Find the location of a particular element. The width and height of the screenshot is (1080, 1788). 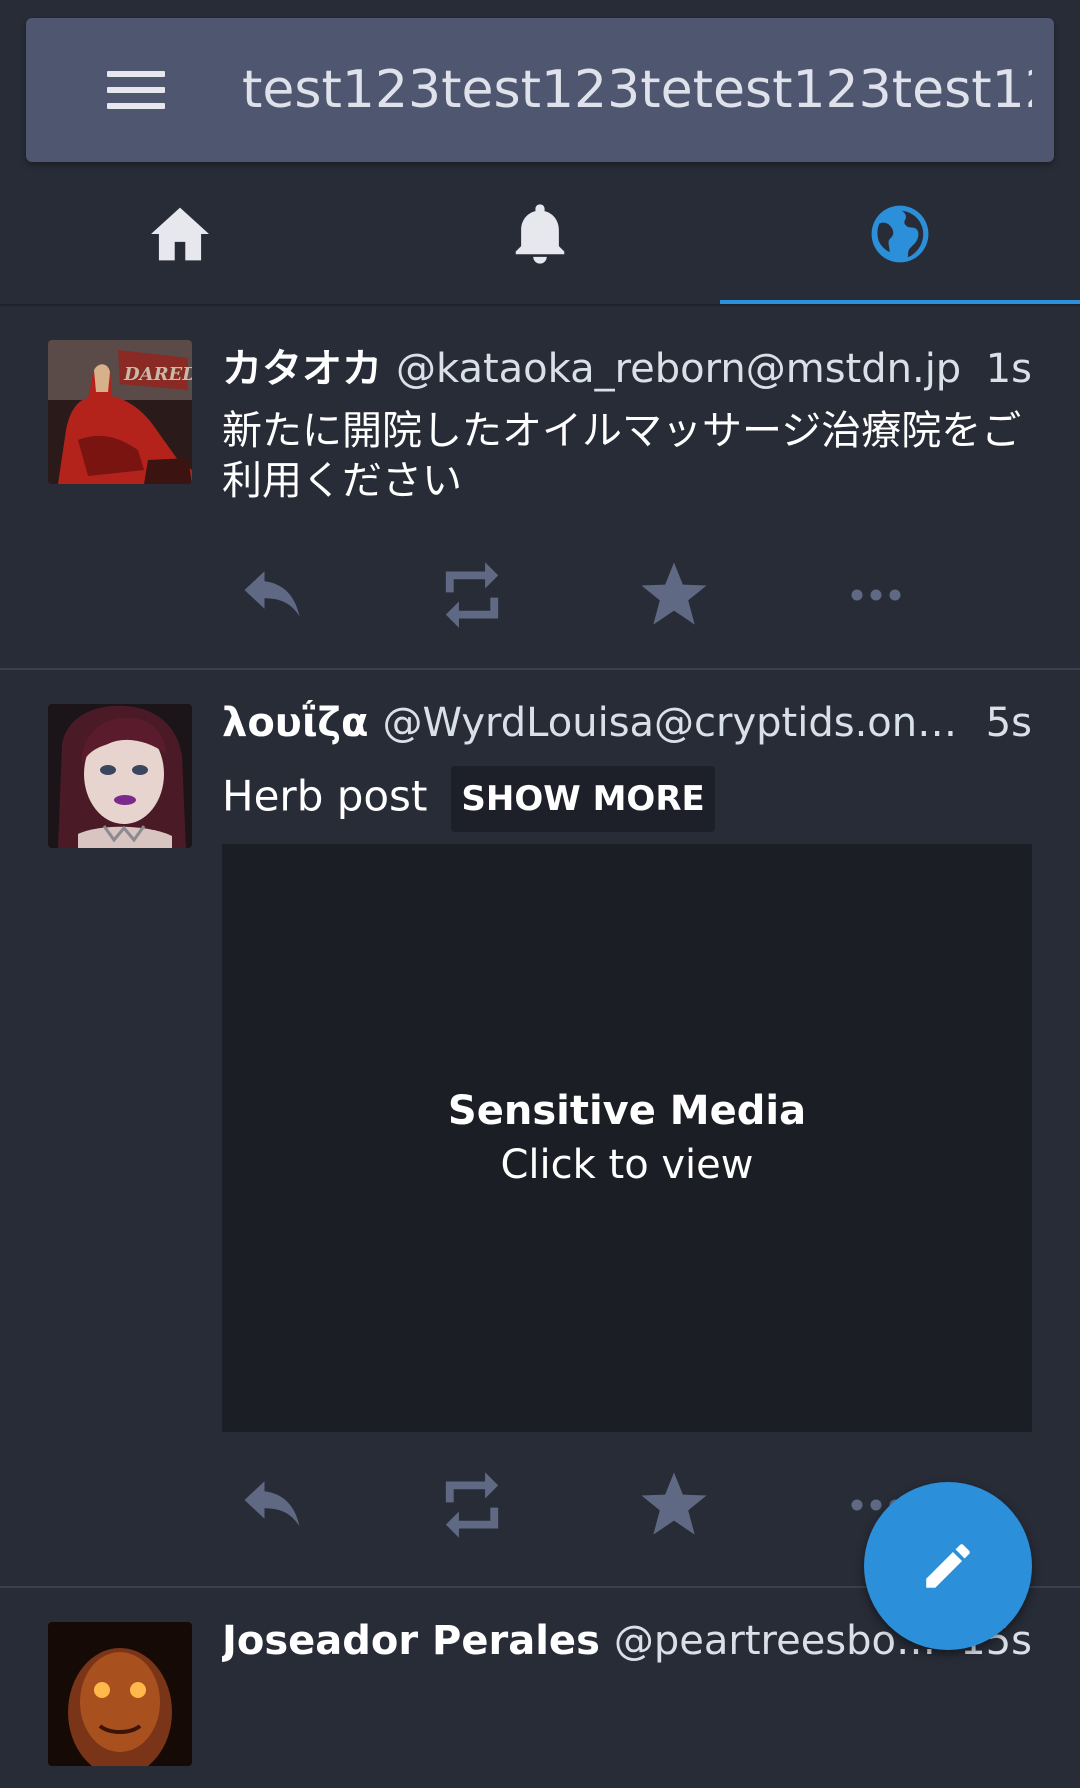

status-text: Herb post is located at coordinates (325, 796).